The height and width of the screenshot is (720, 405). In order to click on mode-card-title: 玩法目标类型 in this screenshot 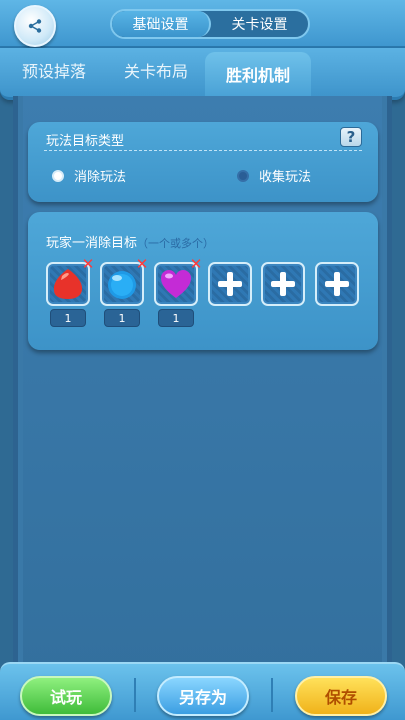, I will do `click(85, 141)`.